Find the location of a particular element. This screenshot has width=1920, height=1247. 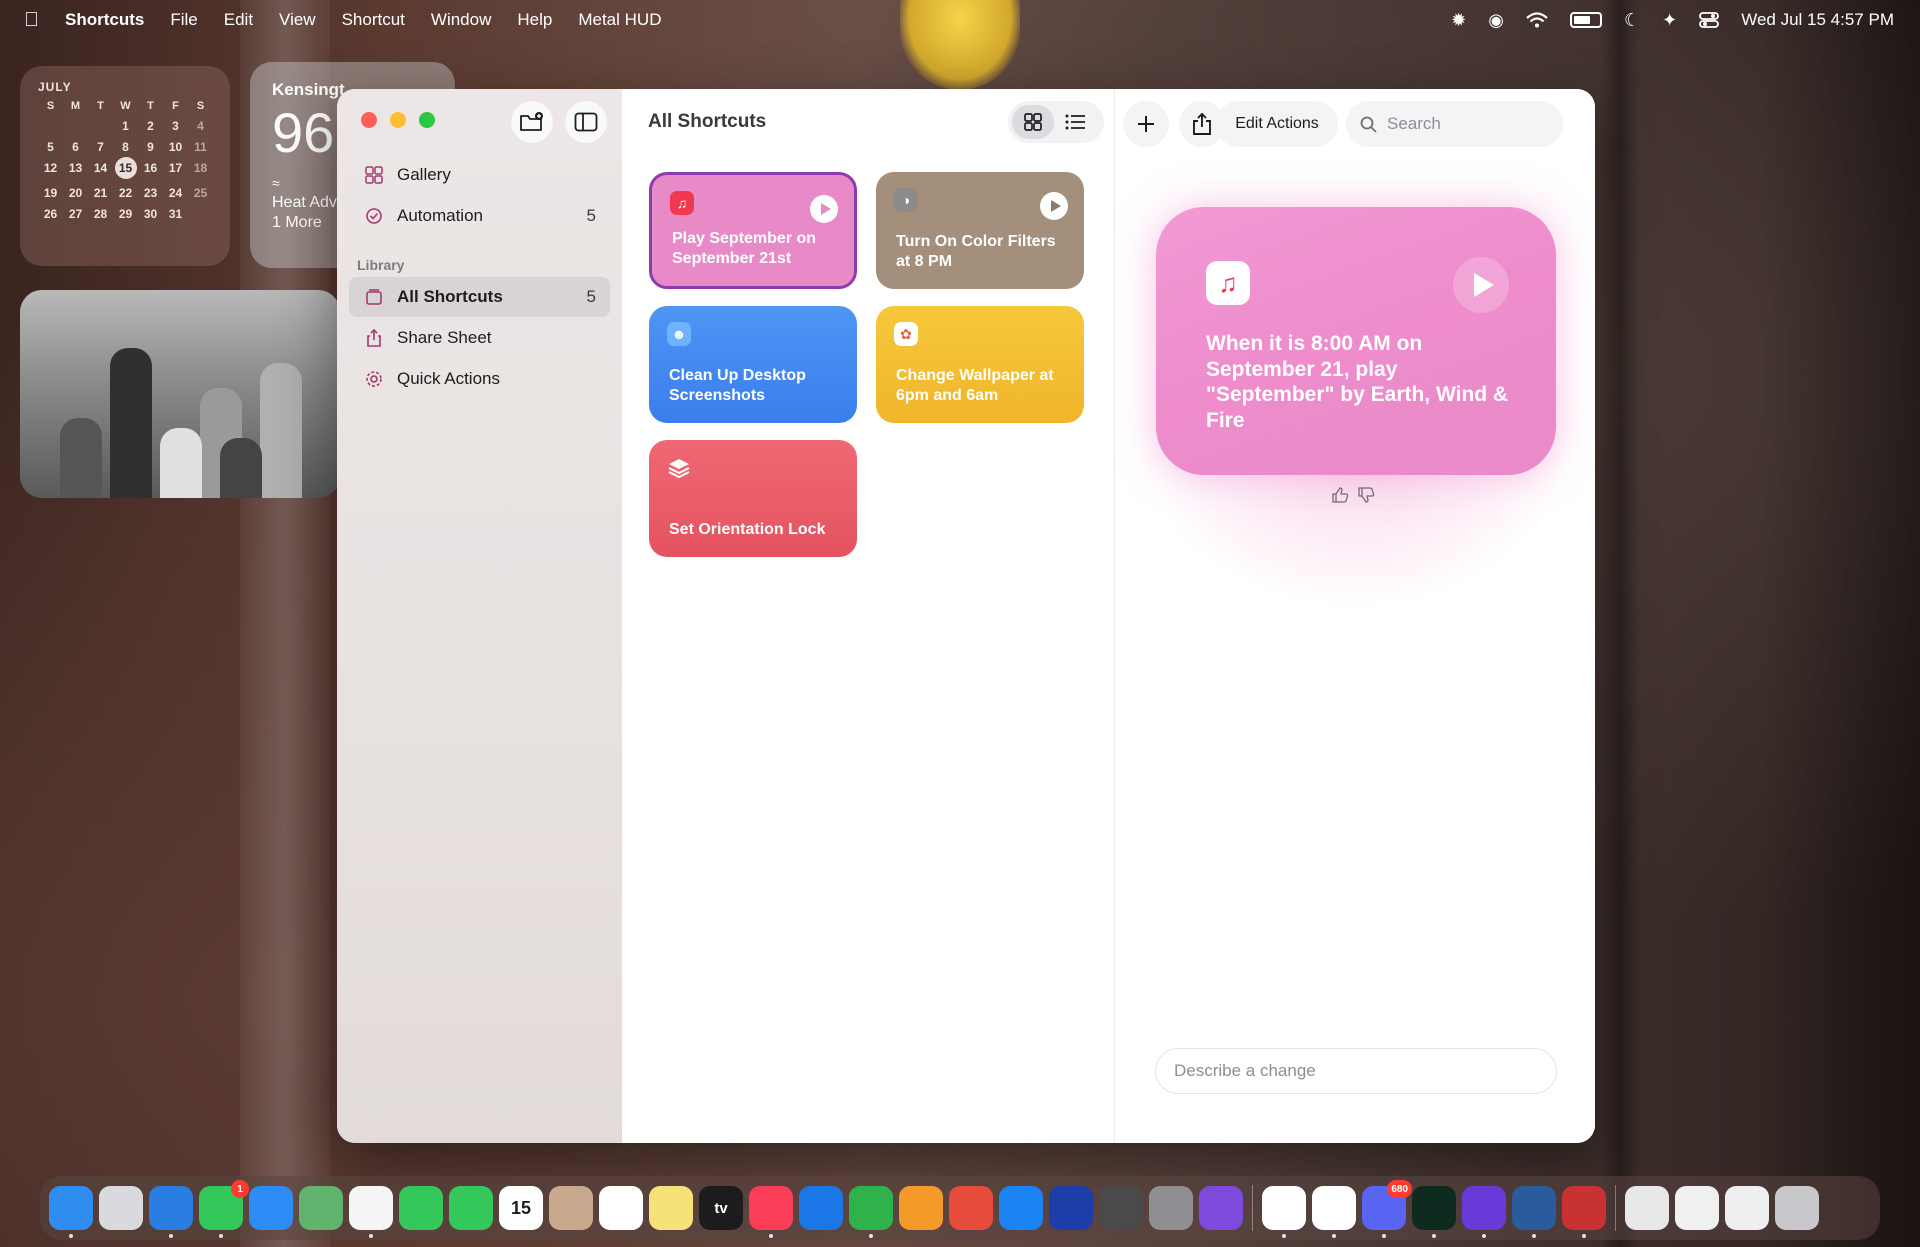

calendar-day: 11 is located at coordinates (200, 147).